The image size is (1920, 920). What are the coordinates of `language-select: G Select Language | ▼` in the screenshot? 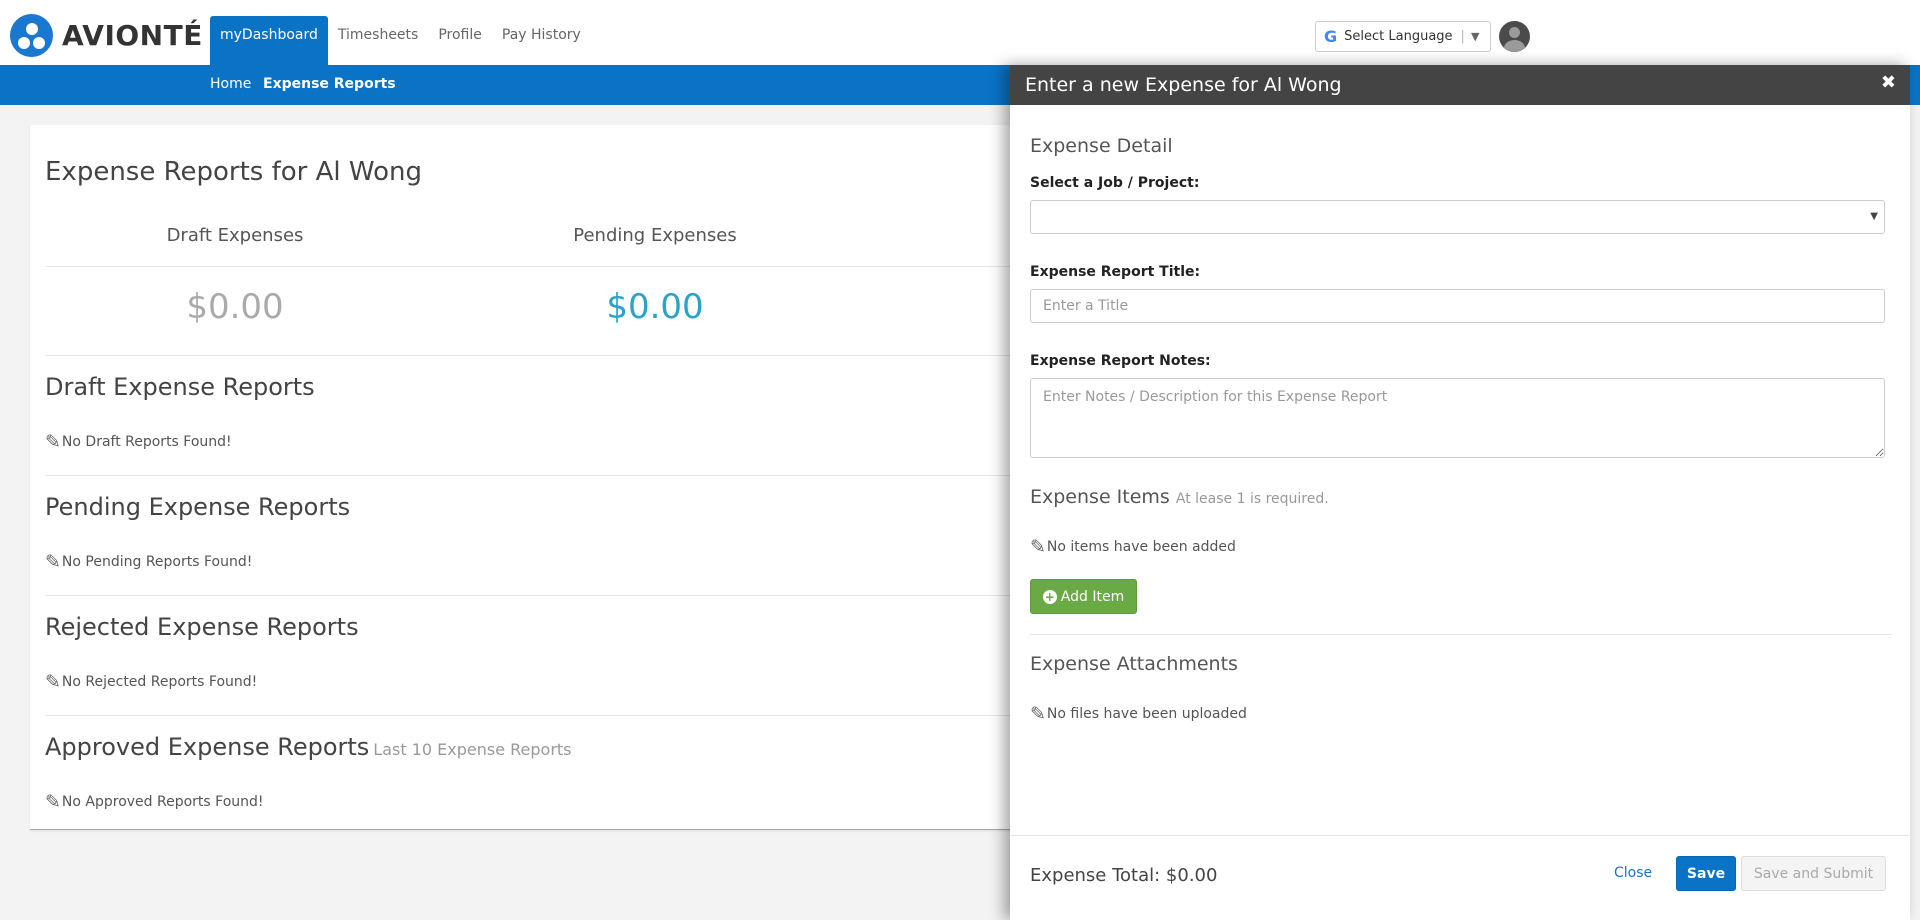 It's located at (1403, 36).